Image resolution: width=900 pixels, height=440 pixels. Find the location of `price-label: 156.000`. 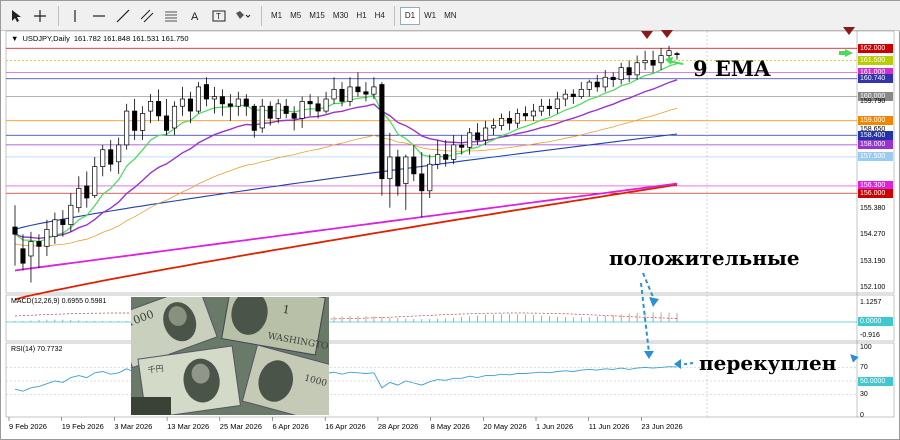

price-label: 156.000 is located at coordinates (875, 193).